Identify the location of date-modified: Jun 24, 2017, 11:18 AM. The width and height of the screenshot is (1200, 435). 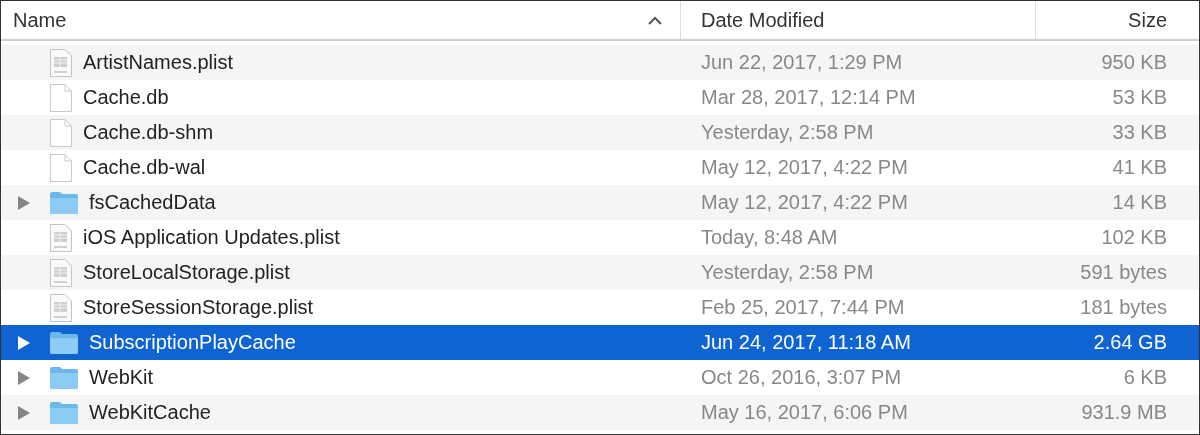
(806, 342).